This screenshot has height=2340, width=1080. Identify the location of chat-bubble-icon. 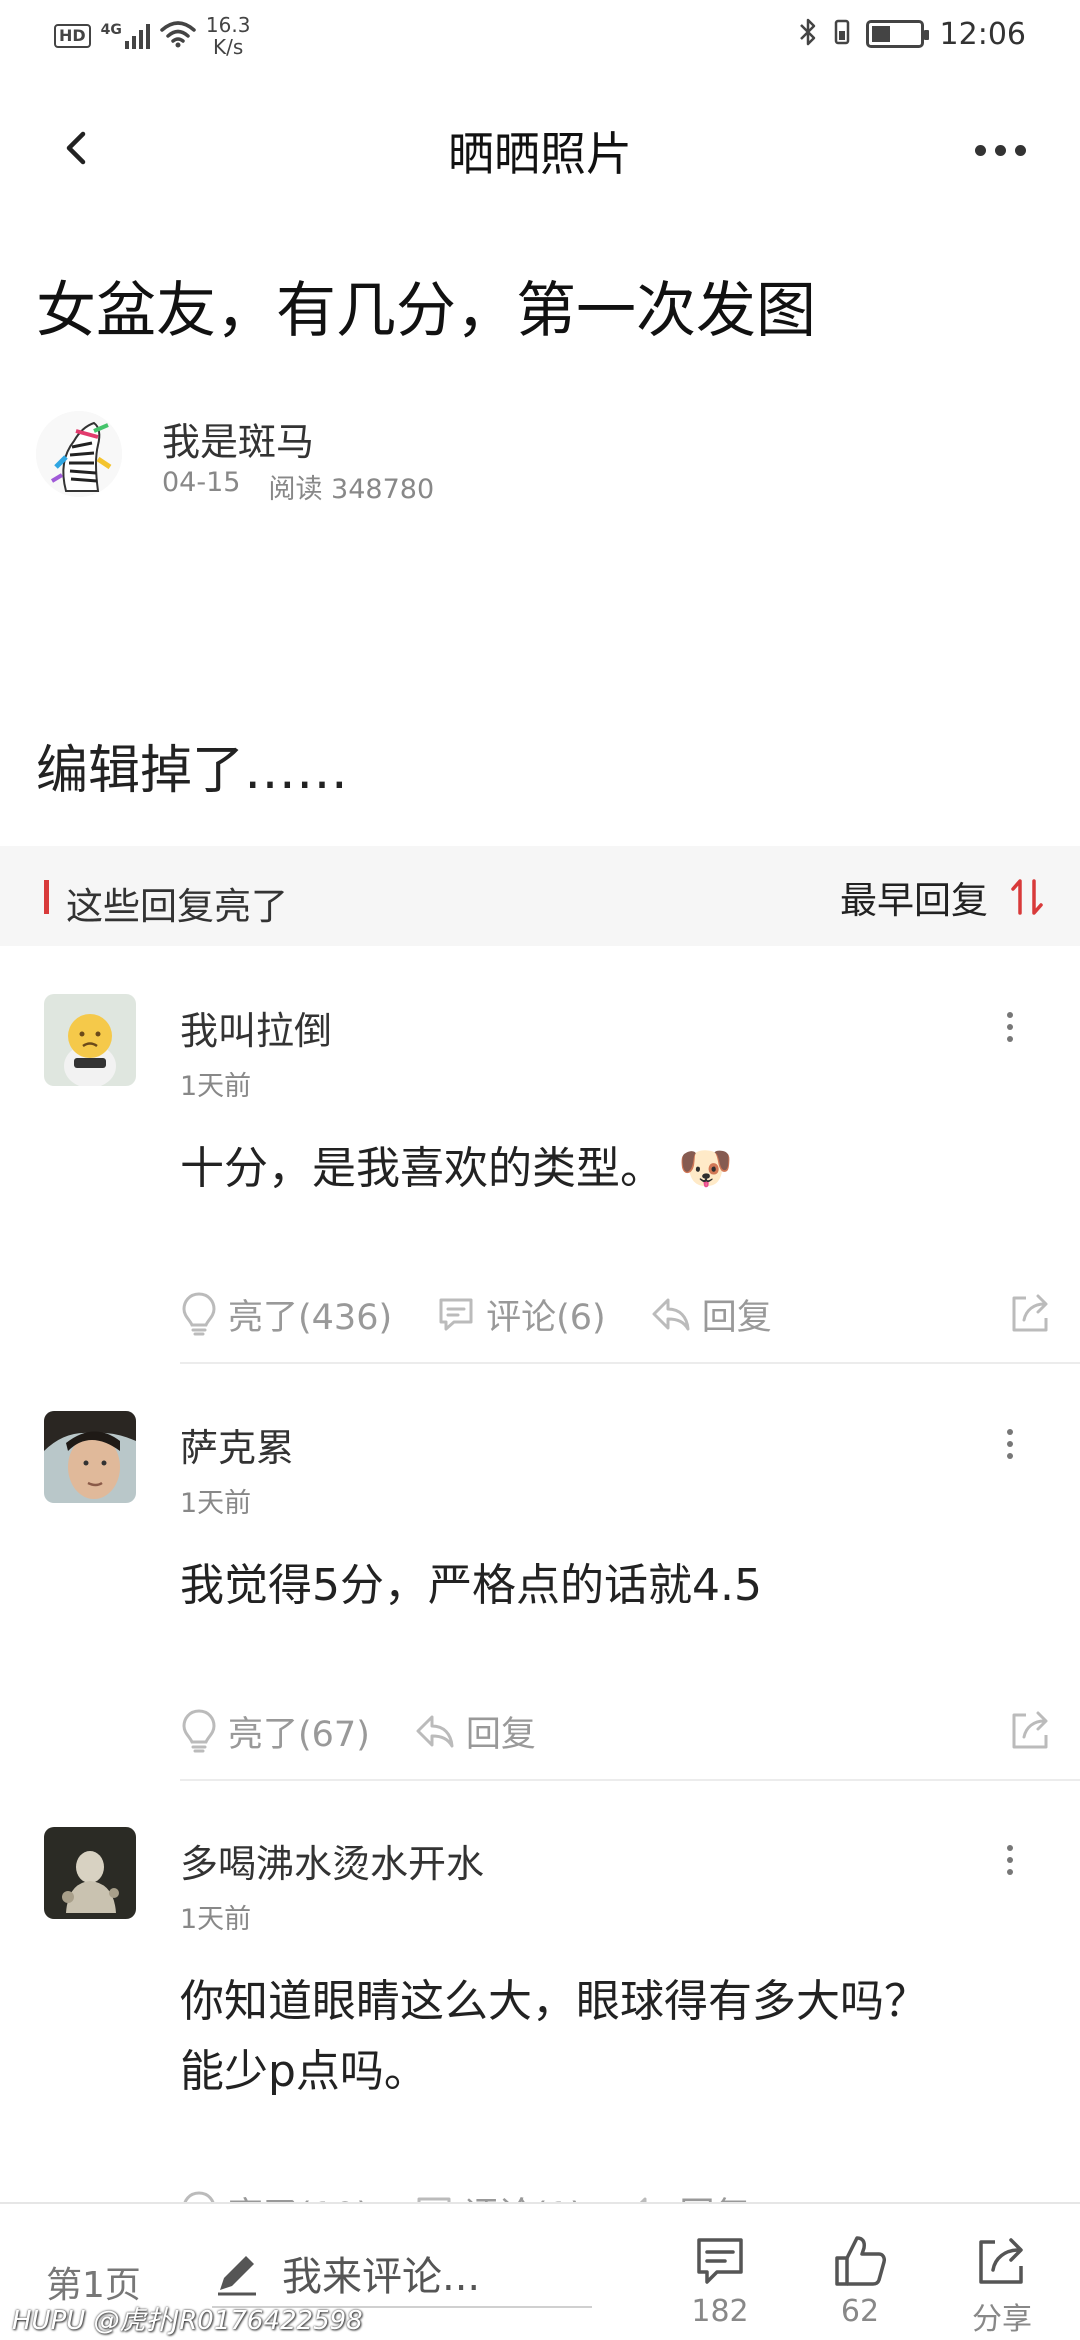
(720, 2261).